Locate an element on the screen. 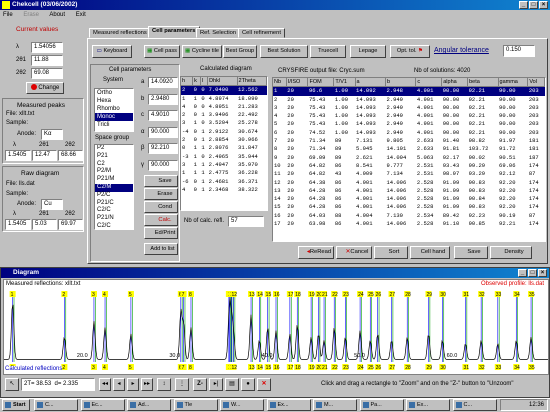 Image resolution: width=550 pixels, height=412 pixels. space-group-item: P21/M is located at coordinates (114, 180).